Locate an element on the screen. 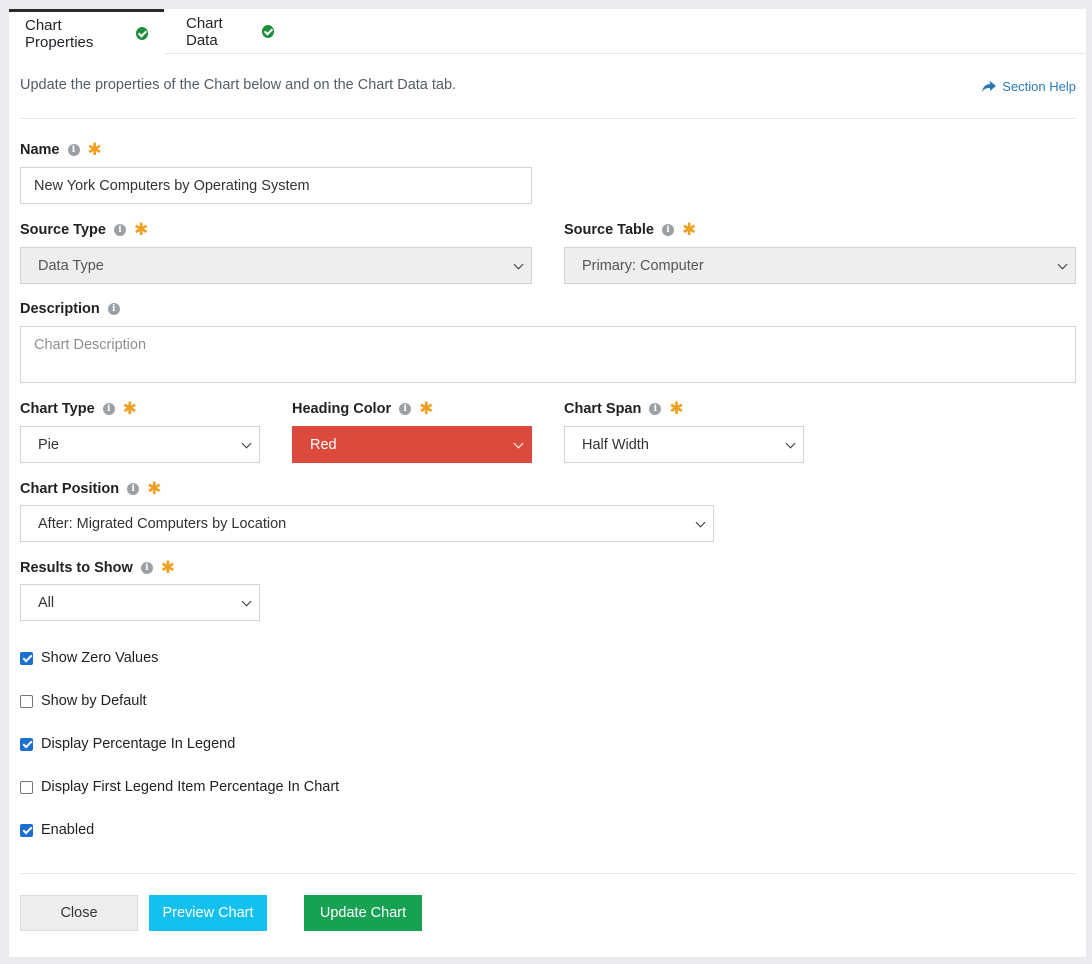  source-table-label: Source Table i ✱ is located at coordinates (630, 229).